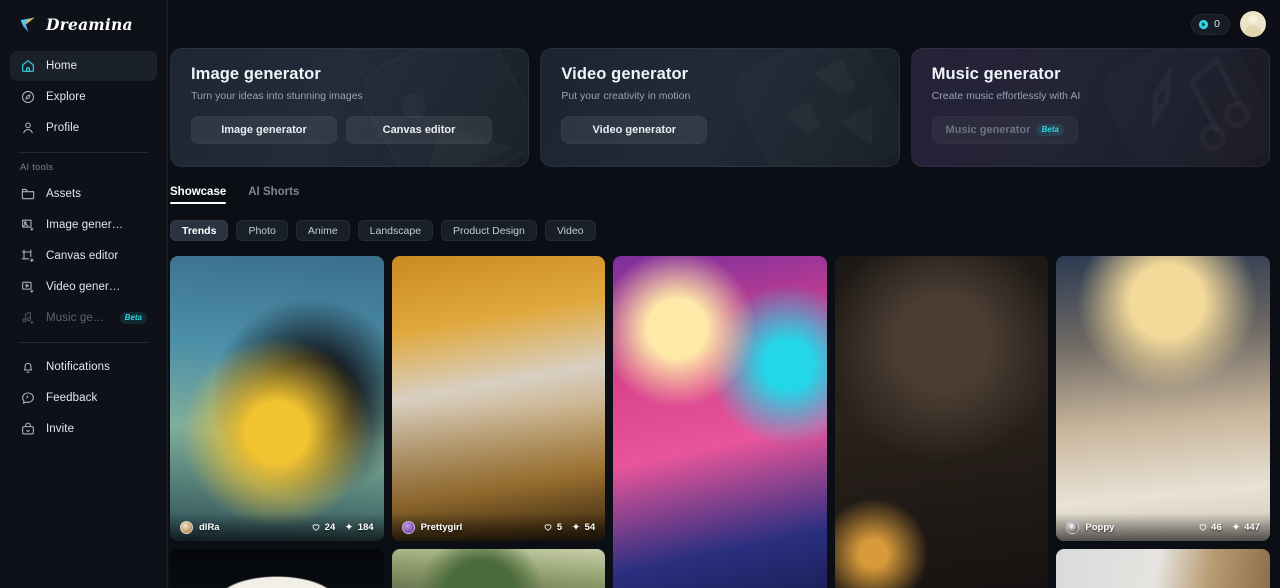  I want to click on gallery-tile: Prettygirl 5 54, so click(498, 398).